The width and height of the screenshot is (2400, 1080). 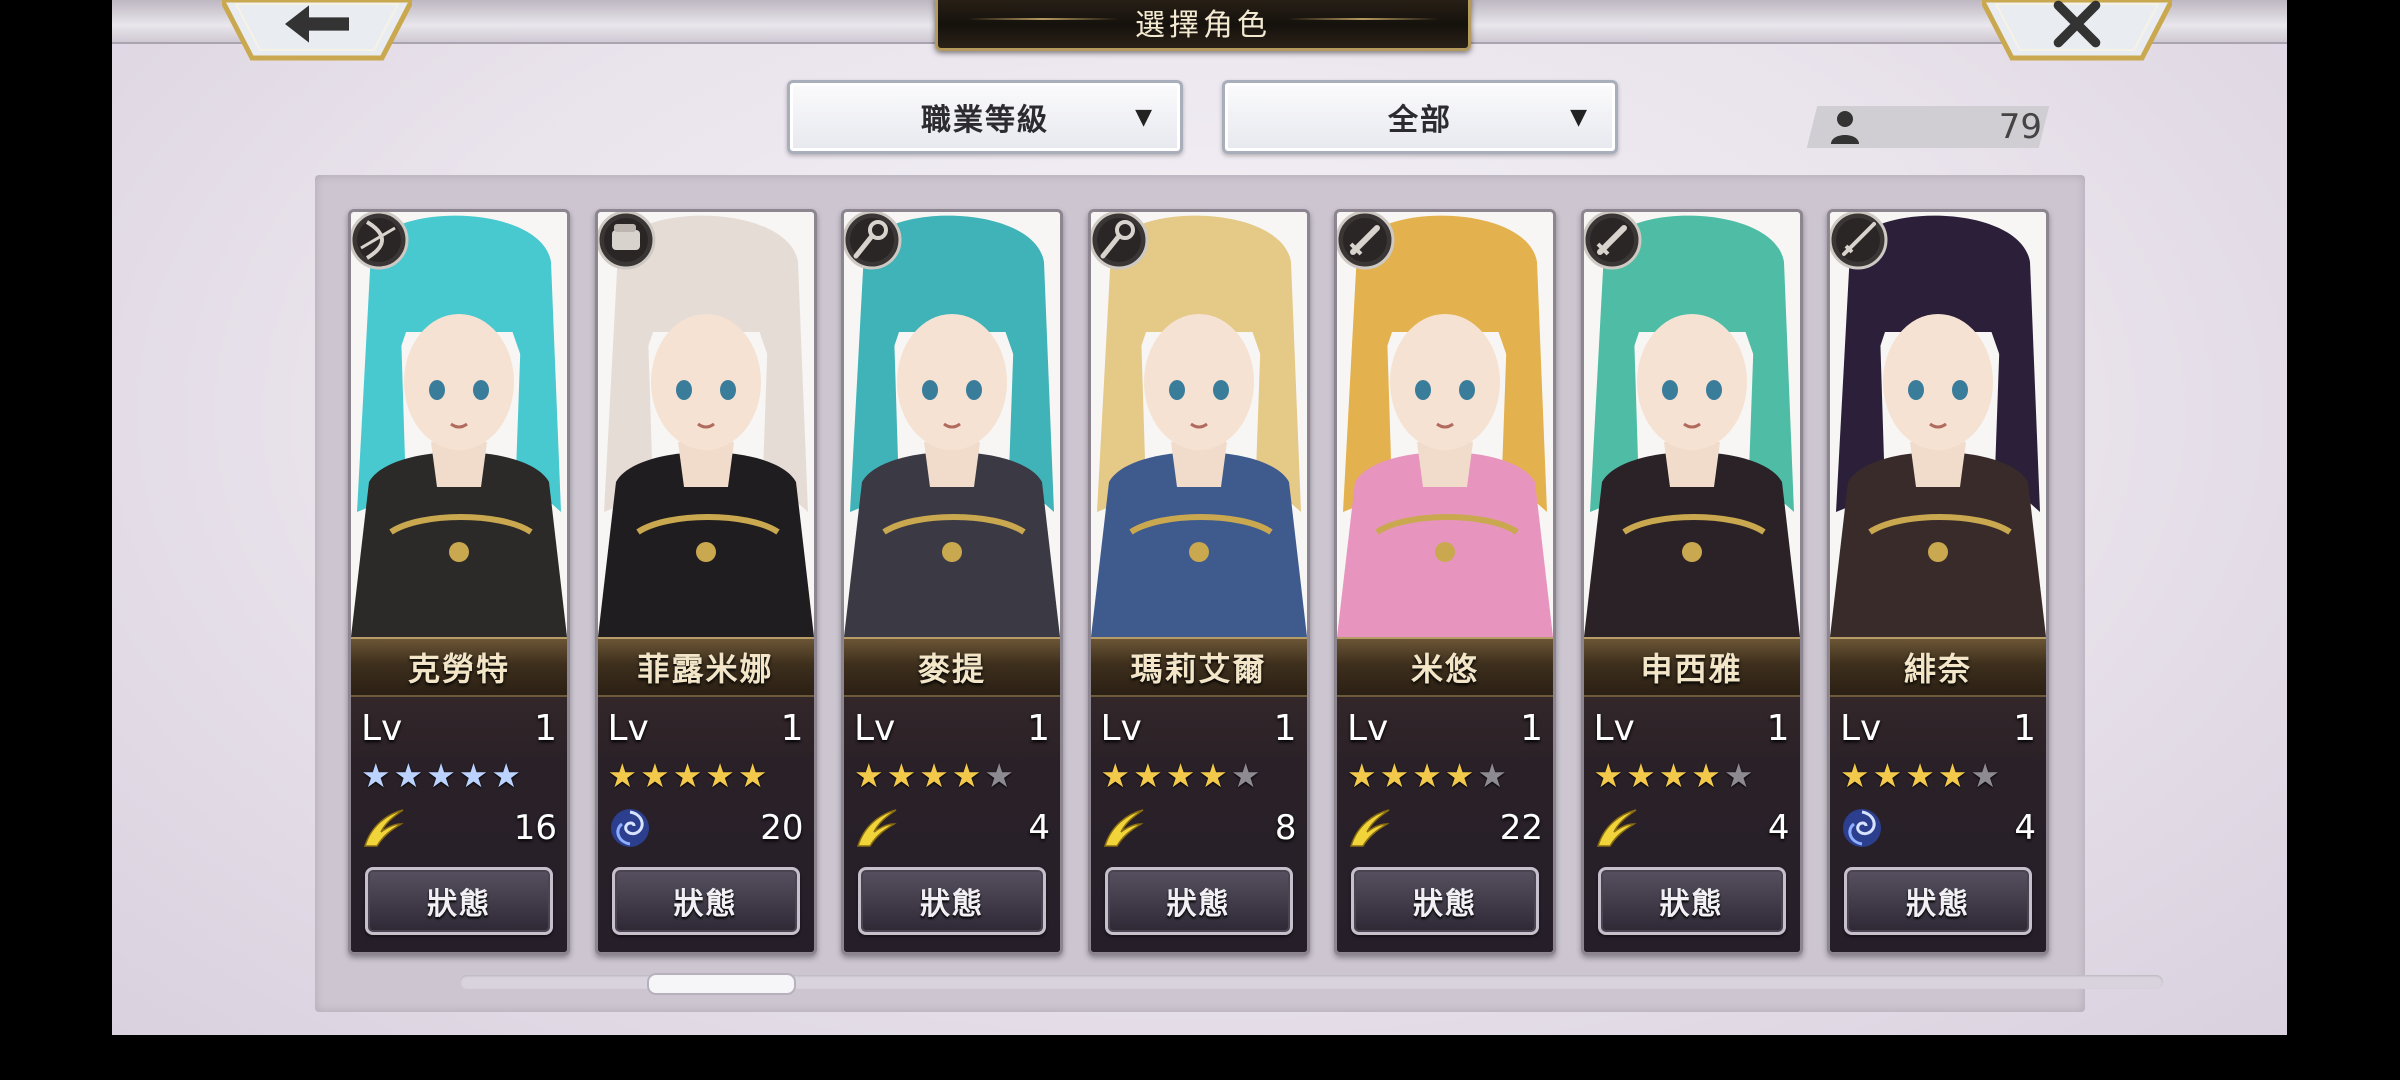 I want to click on character-name: 米悠, so click(x=1444, y=669).